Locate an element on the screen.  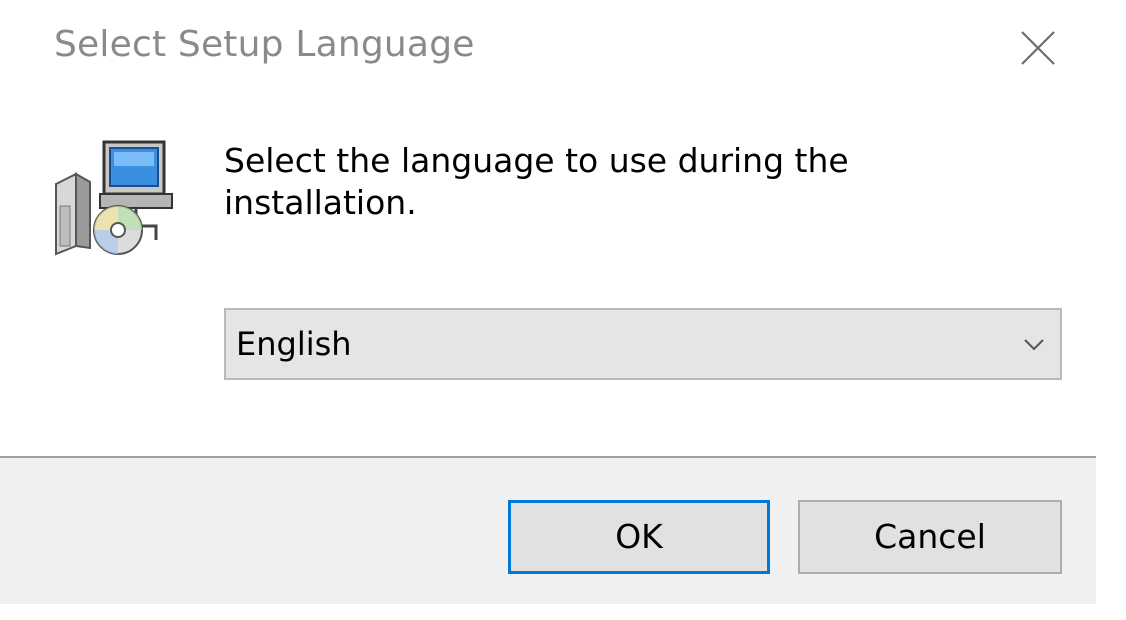
close-button is located at coordinates (1038, 48).